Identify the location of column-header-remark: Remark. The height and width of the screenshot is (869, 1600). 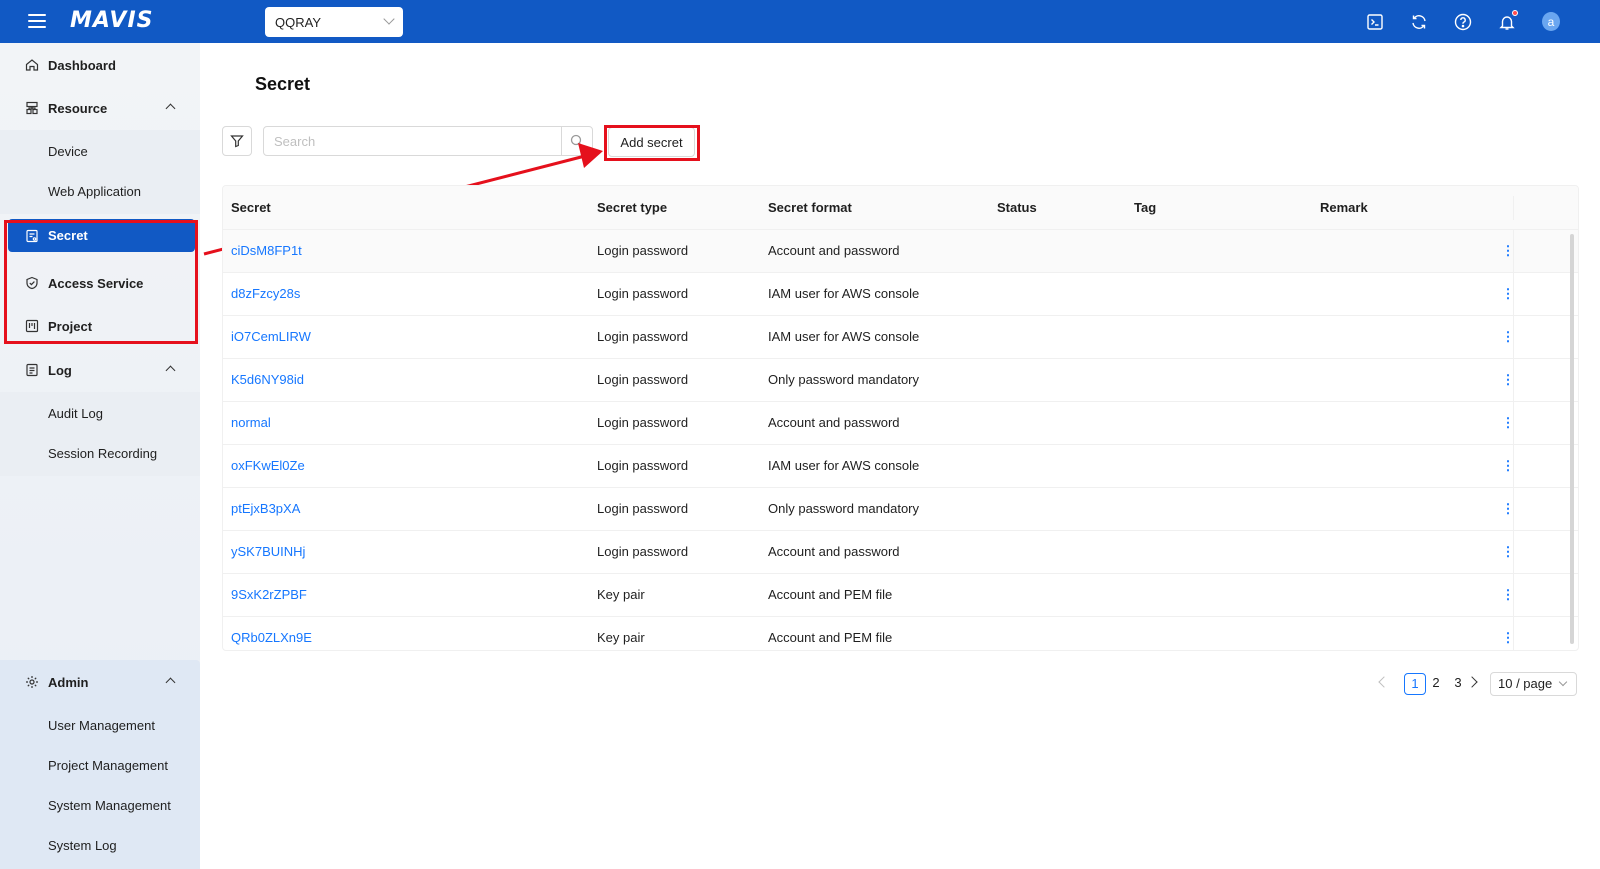
(1344, 208).